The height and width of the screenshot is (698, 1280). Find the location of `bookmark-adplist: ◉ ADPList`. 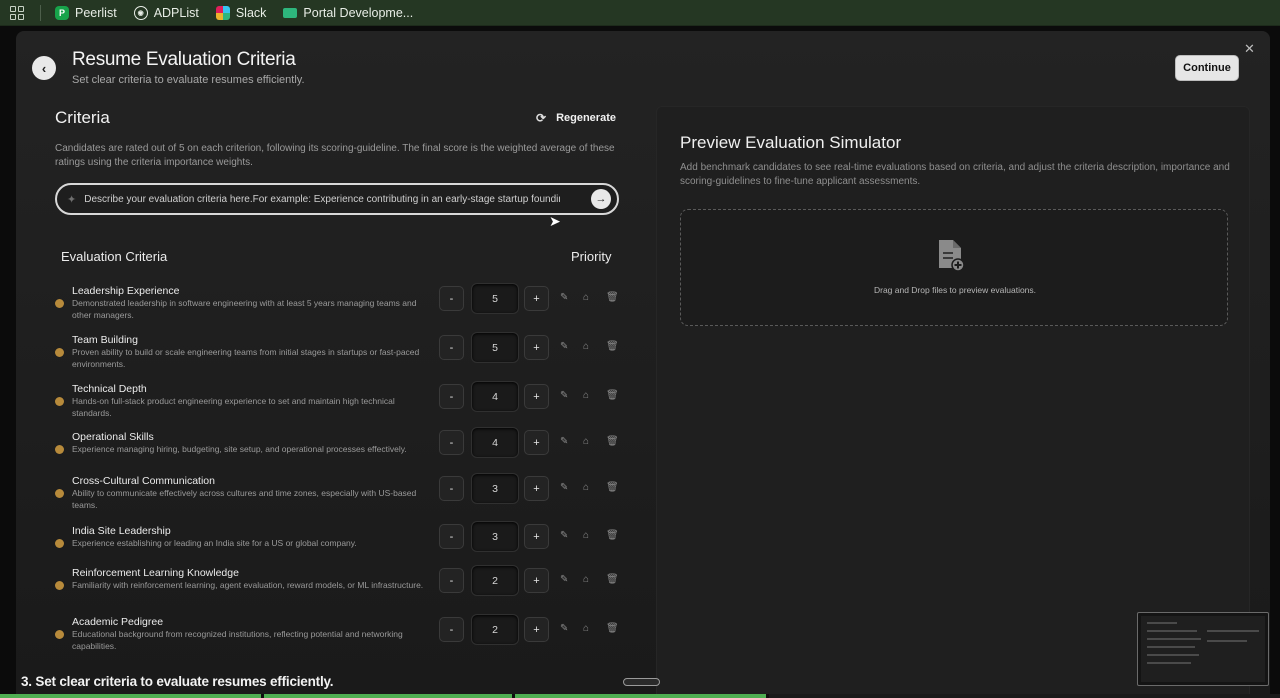

bookmark-adplist: ◉ ADPList is located at coordinates (166, 12).